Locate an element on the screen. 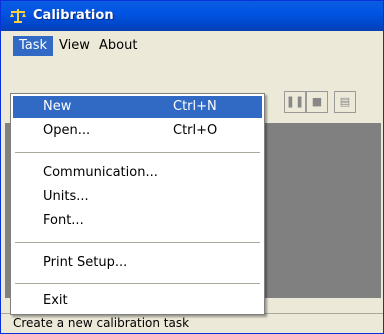 The image size is (384, 334). menu-item-shortcut: Ctrl+O is located at coordinates (195, 130).